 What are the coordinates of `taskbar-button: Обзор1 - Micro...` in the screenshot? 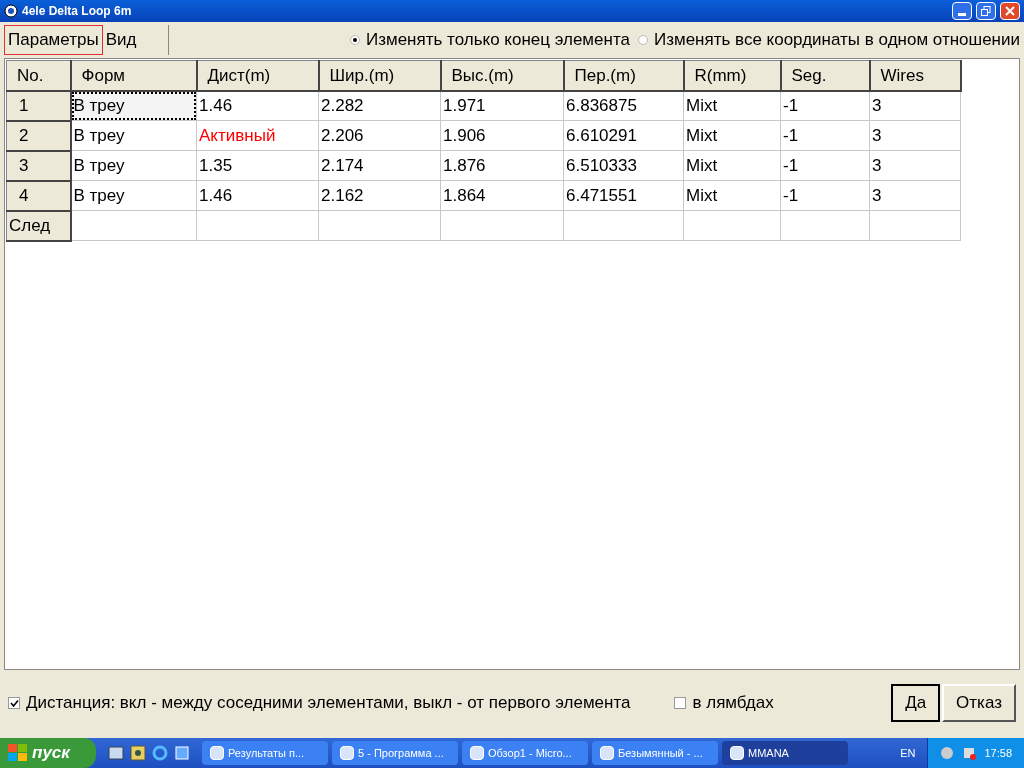 It's located at (525, 753).